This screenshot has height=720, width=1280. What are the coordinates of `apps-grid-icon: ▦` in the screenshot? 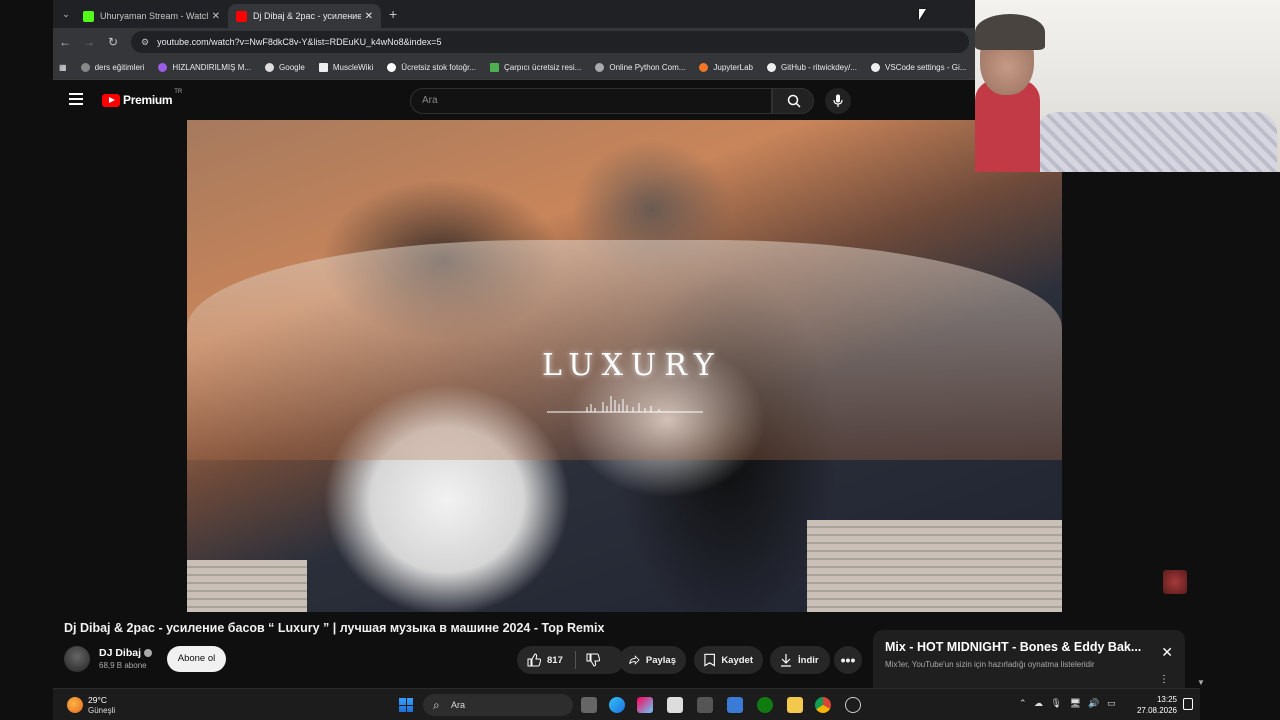 It's located at (63, 67).